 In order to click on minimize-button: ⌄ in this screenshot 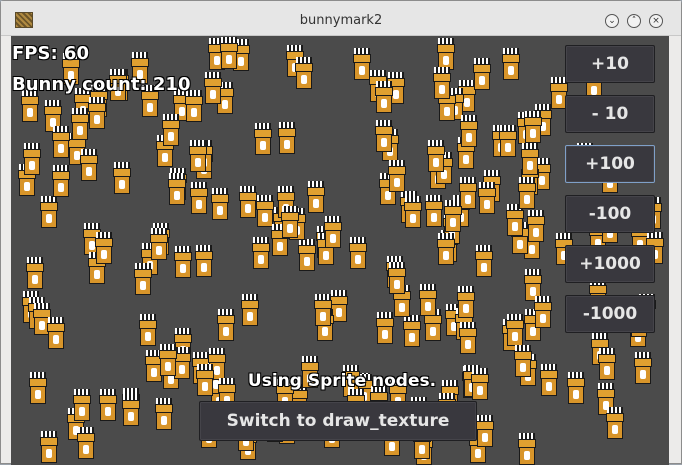, I will do `click(612, 21)`.